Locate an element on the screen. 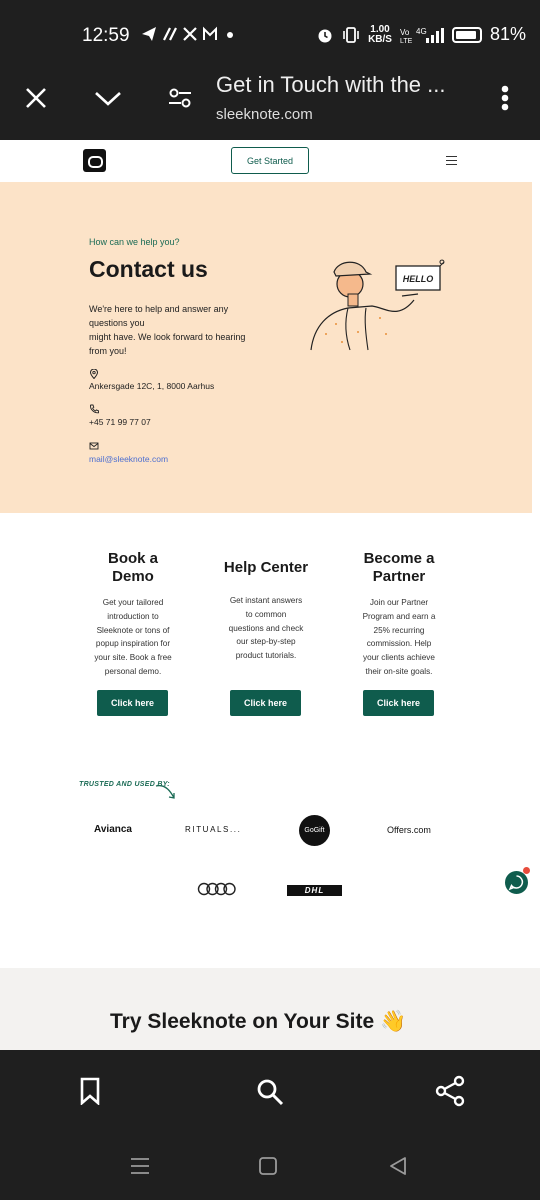 This screenshot has width=540, height=1200. sleeknote-logo is located at coordinates (94, 160).